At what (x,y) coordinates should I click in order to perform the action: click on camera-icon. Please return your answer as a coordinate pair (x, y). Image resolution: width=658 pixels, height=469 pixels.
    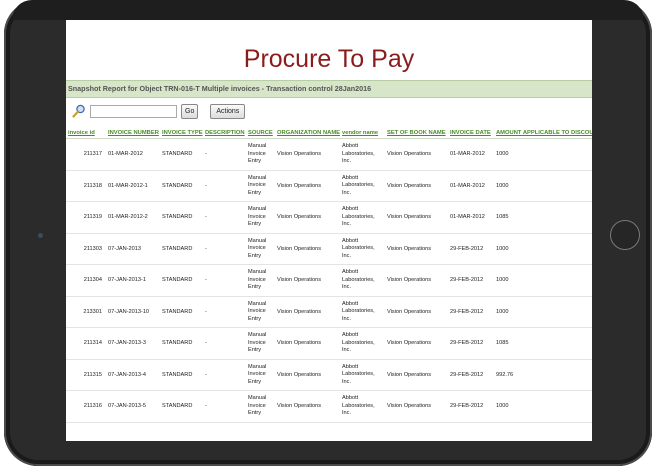
    Looking at the image, I should click on (40, 235).